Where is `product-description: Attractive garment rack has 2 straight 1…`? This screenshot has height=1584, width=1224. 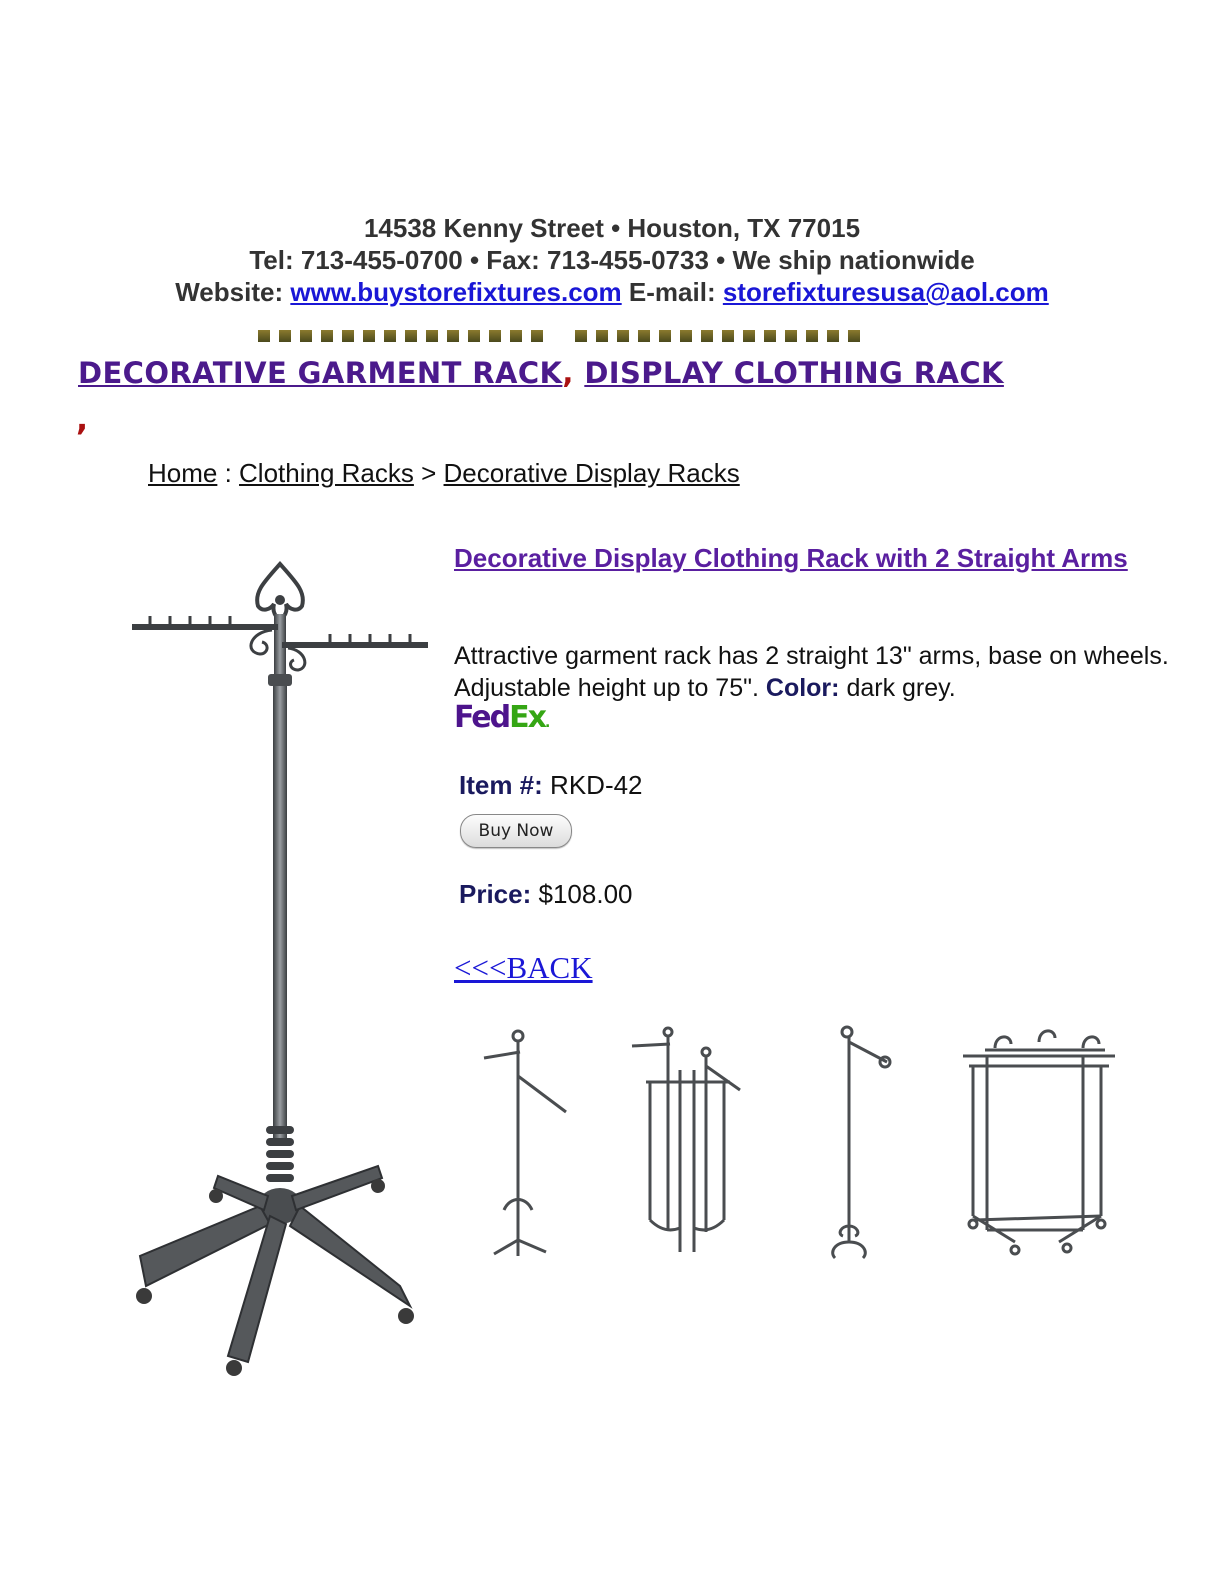
product-description: Attractive garment rack has 2 straight 1… is located at coordinates (814, 672).